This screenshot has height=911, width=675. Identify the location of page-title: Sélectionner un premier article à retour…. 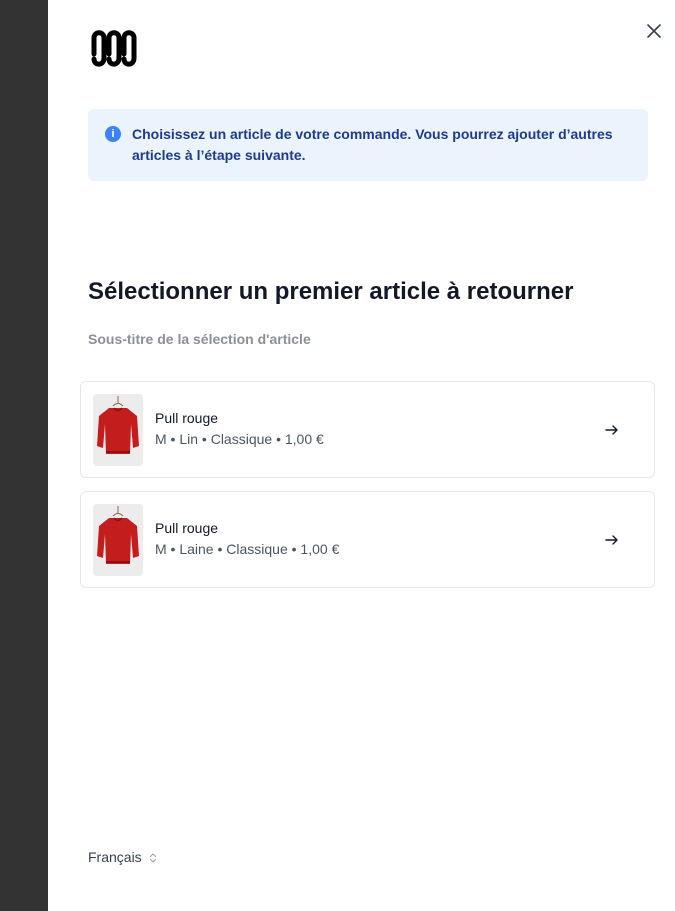
(331, 291).